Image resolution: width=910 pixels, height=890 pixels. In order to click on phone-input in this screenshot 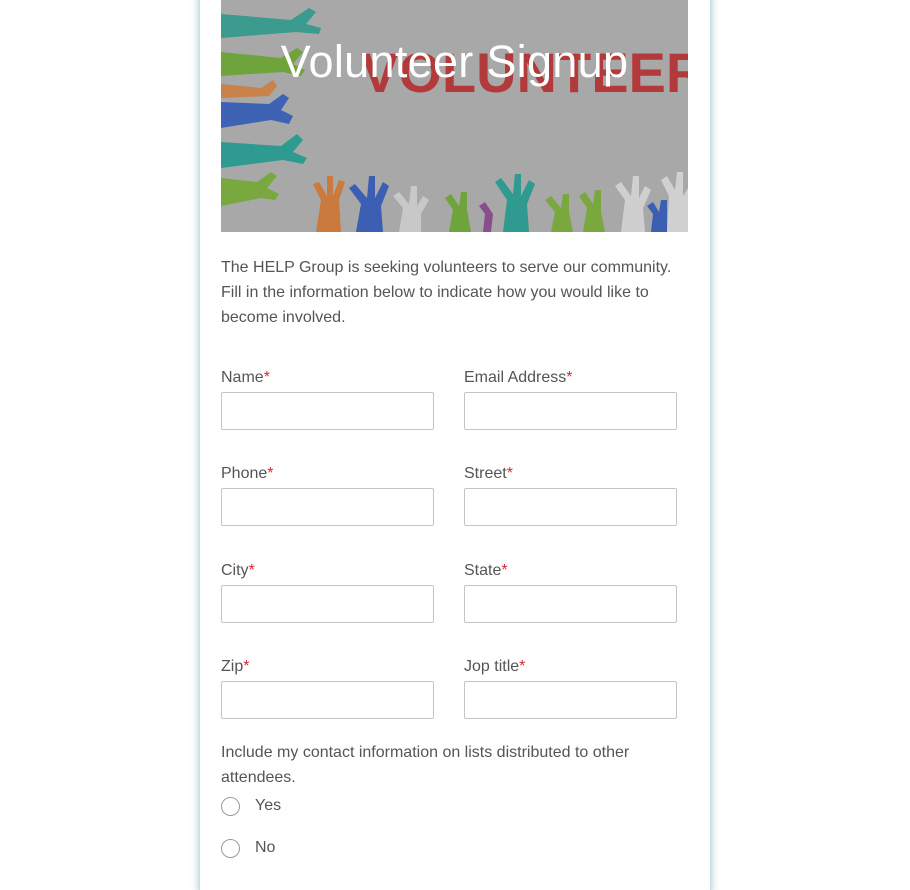, I will do `click(327, 507)`.